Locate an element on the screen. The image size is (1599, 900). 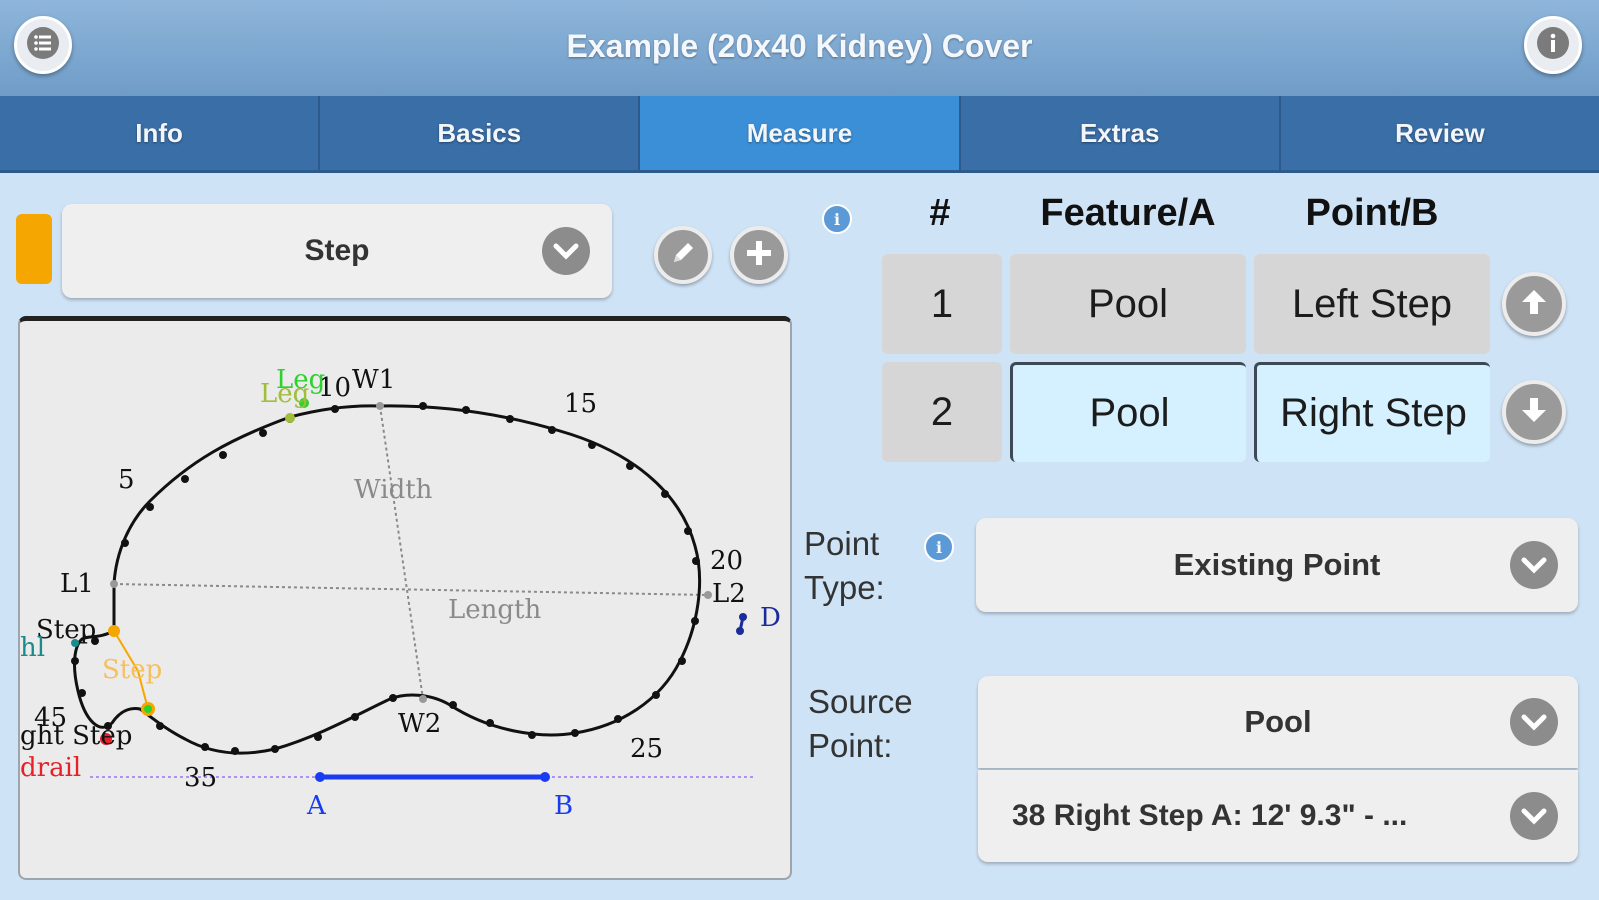
source-point-value: Pool is located at coordinates (1278, 721).